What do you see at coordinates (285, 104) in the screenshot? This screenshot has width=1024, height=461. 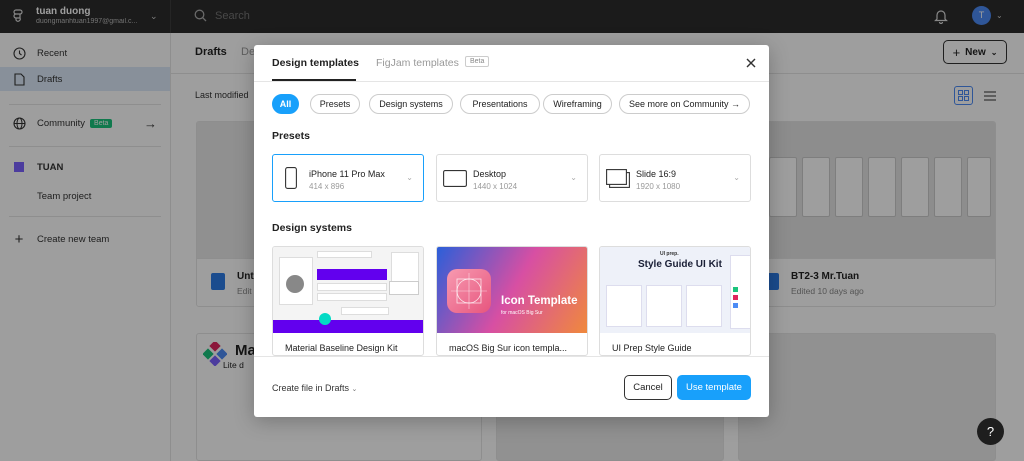 I see `chip-all: All` at bounding box center [285, 104].